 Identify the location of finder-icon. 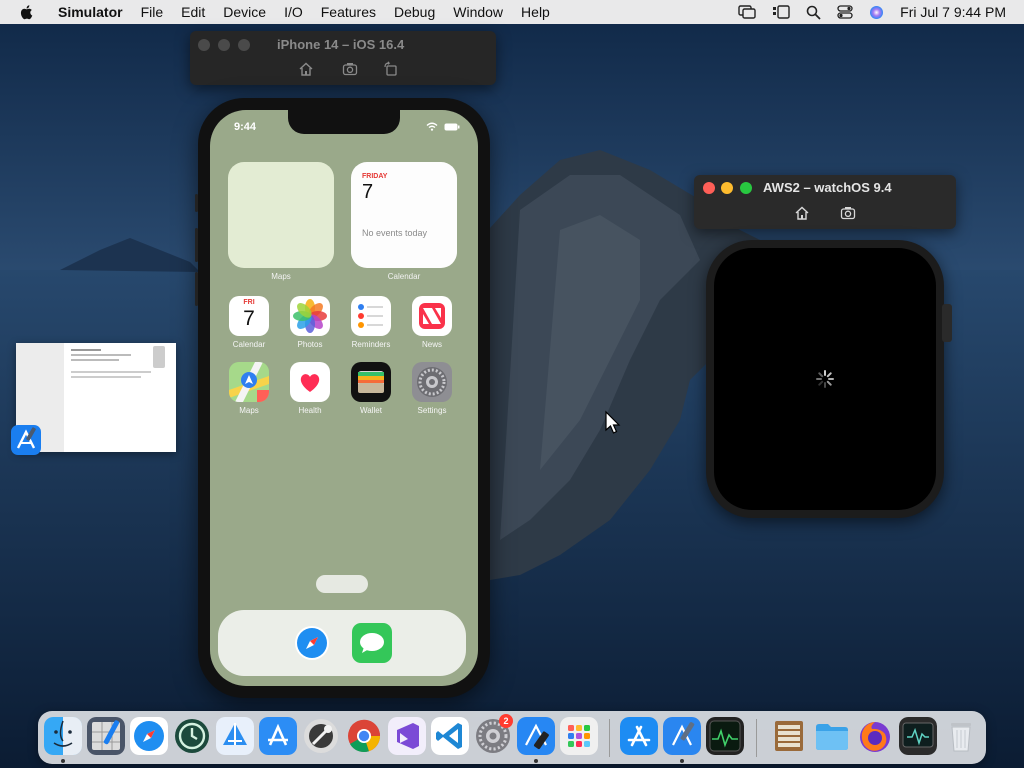
(63, 736).